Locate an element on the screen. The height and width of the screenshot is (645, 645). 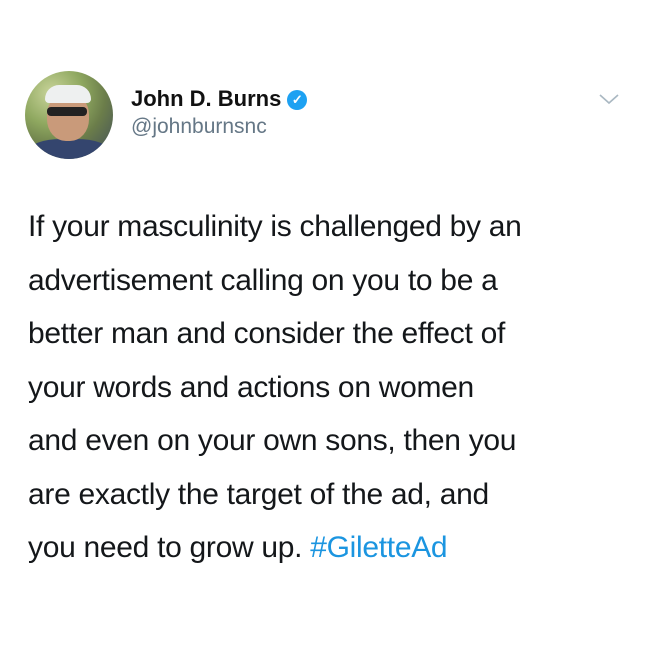
tweet-line: are exactly the target of the ad, and is located at coordinates (258, 494).